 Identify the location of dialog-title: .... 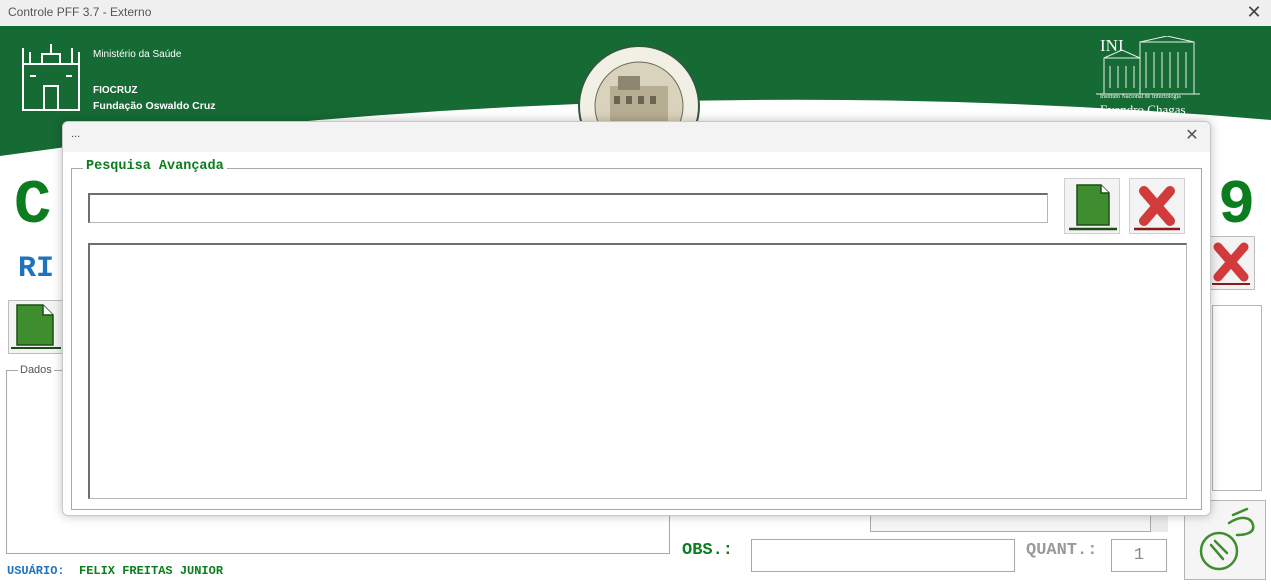
(76, 134).